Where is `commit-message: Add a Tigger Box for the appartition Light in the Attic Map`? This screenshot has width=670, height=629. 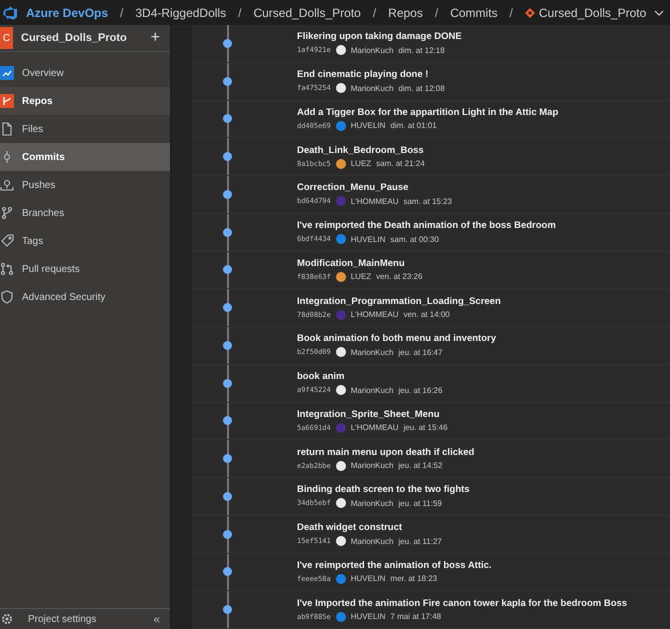
commit-message: Add a Tigger Box for the appartition Light in the Attic Map is located at coordinates (427, 112).